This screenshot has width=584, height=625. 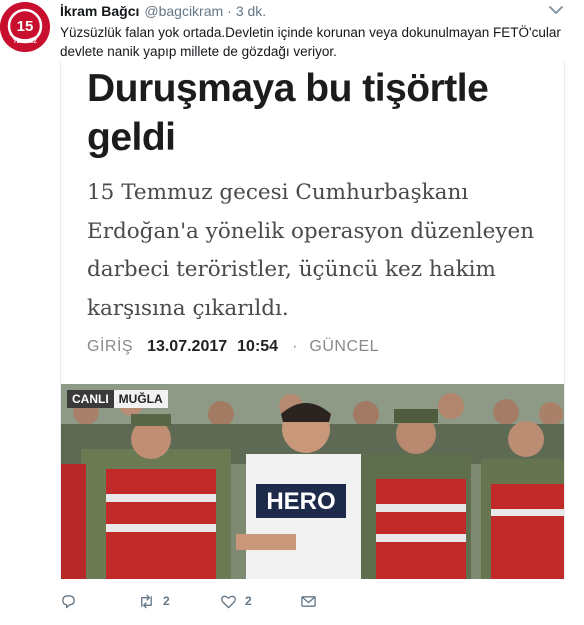 I want to click on live-badge: CANLI MUĞLA, so click(x=117, y=399).